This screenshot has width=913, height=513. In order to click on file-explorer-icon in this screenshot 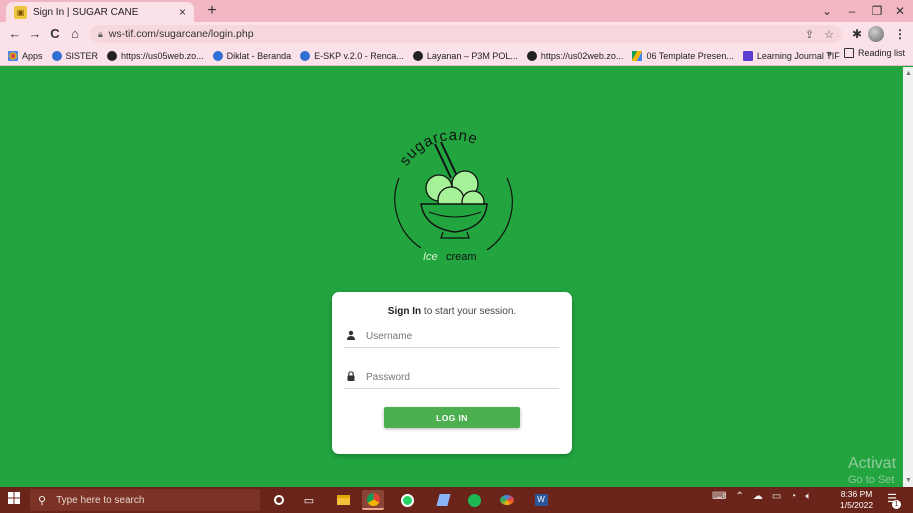, I will do `click(343, 500)`.